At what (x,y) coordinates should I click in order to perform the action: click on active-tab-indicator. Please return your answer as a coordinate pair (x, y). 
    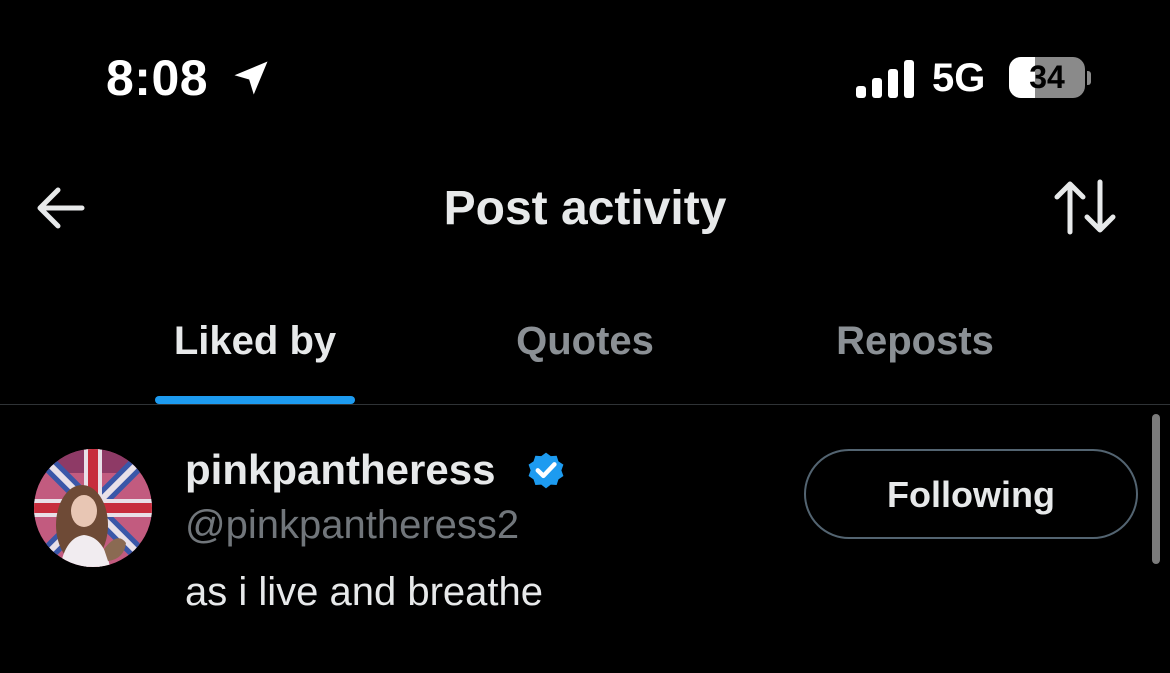
    Looking at the image, I should click on (255, 400).